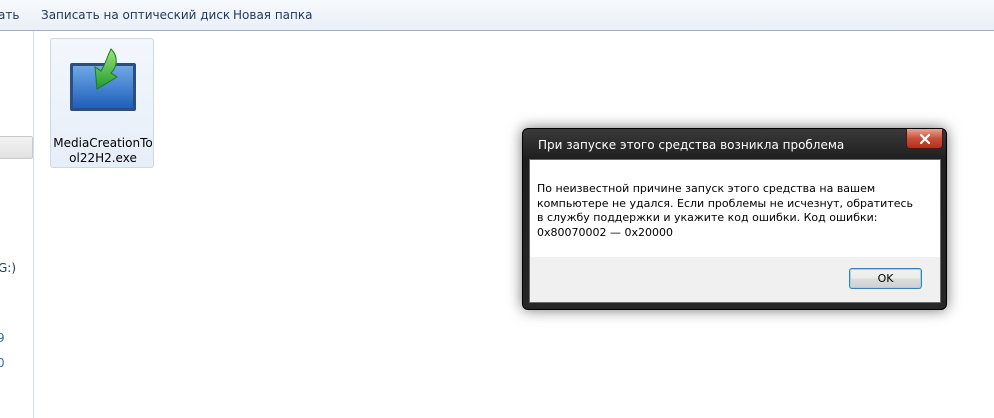 This screenshot has width=994, height=418. What do you see at coordinates (135, 15) in the screenshot?
I see `burn-to-disc-button: Записать на оптический диск` at bounding box center [135, 15].